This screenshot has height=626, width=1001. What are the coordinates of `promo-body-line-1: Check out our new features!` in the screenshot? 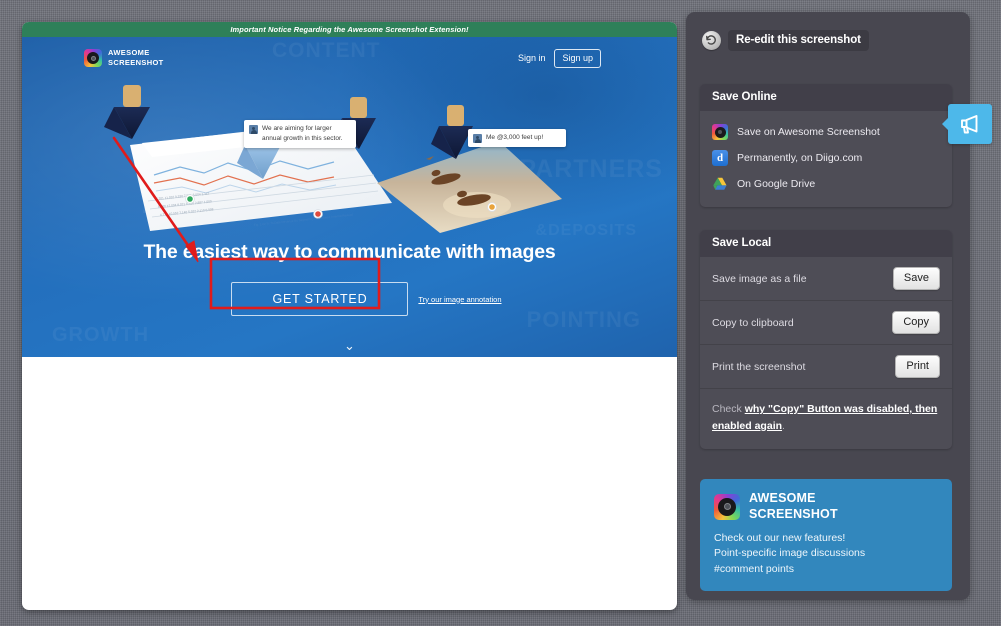 It's located at (780, 538).